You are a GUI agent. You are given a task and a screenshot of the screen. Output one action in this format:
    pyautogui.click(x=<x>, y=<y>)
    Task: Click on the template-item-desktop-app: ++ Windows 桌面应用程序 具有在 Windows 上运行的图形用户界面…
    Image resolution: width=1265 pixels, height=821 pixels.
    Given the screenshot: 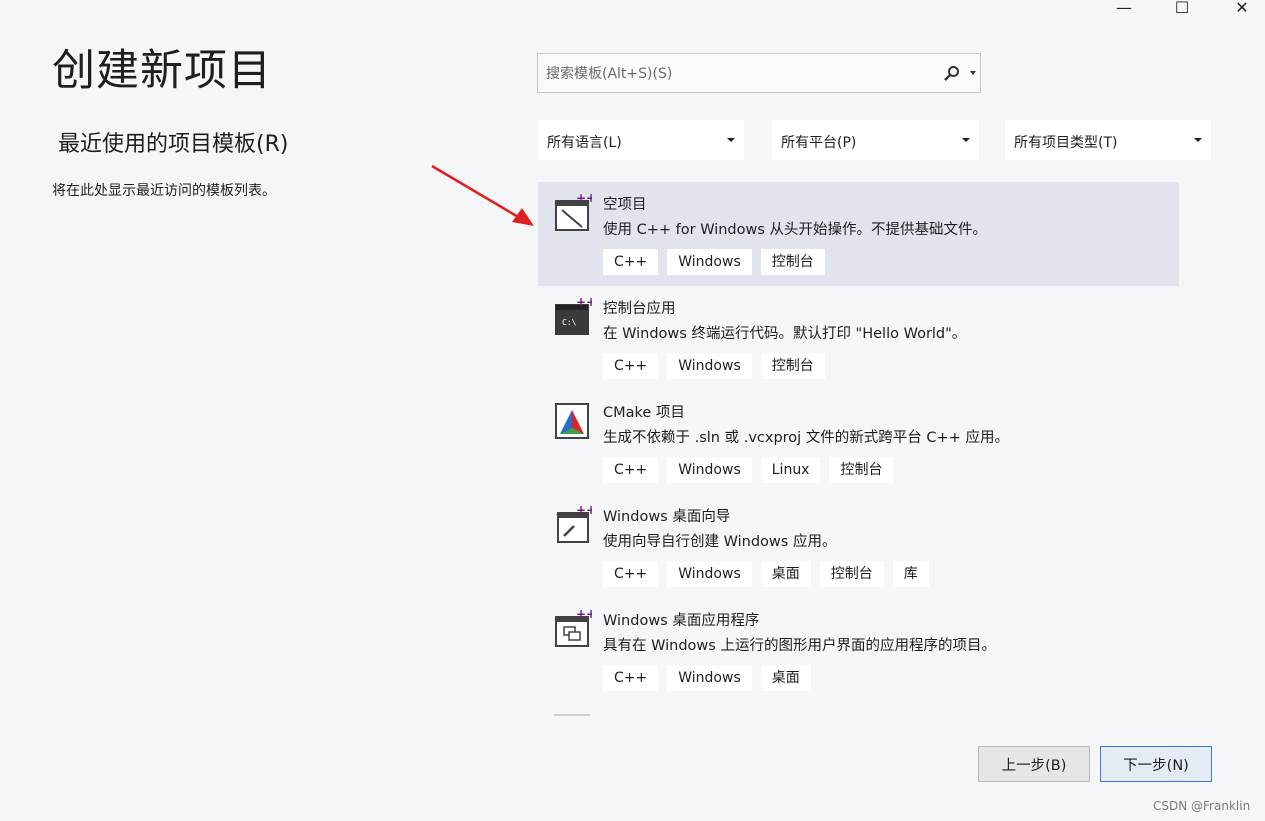 What is the action you would take?
    pyautogui.click(x=858, y=650)
    